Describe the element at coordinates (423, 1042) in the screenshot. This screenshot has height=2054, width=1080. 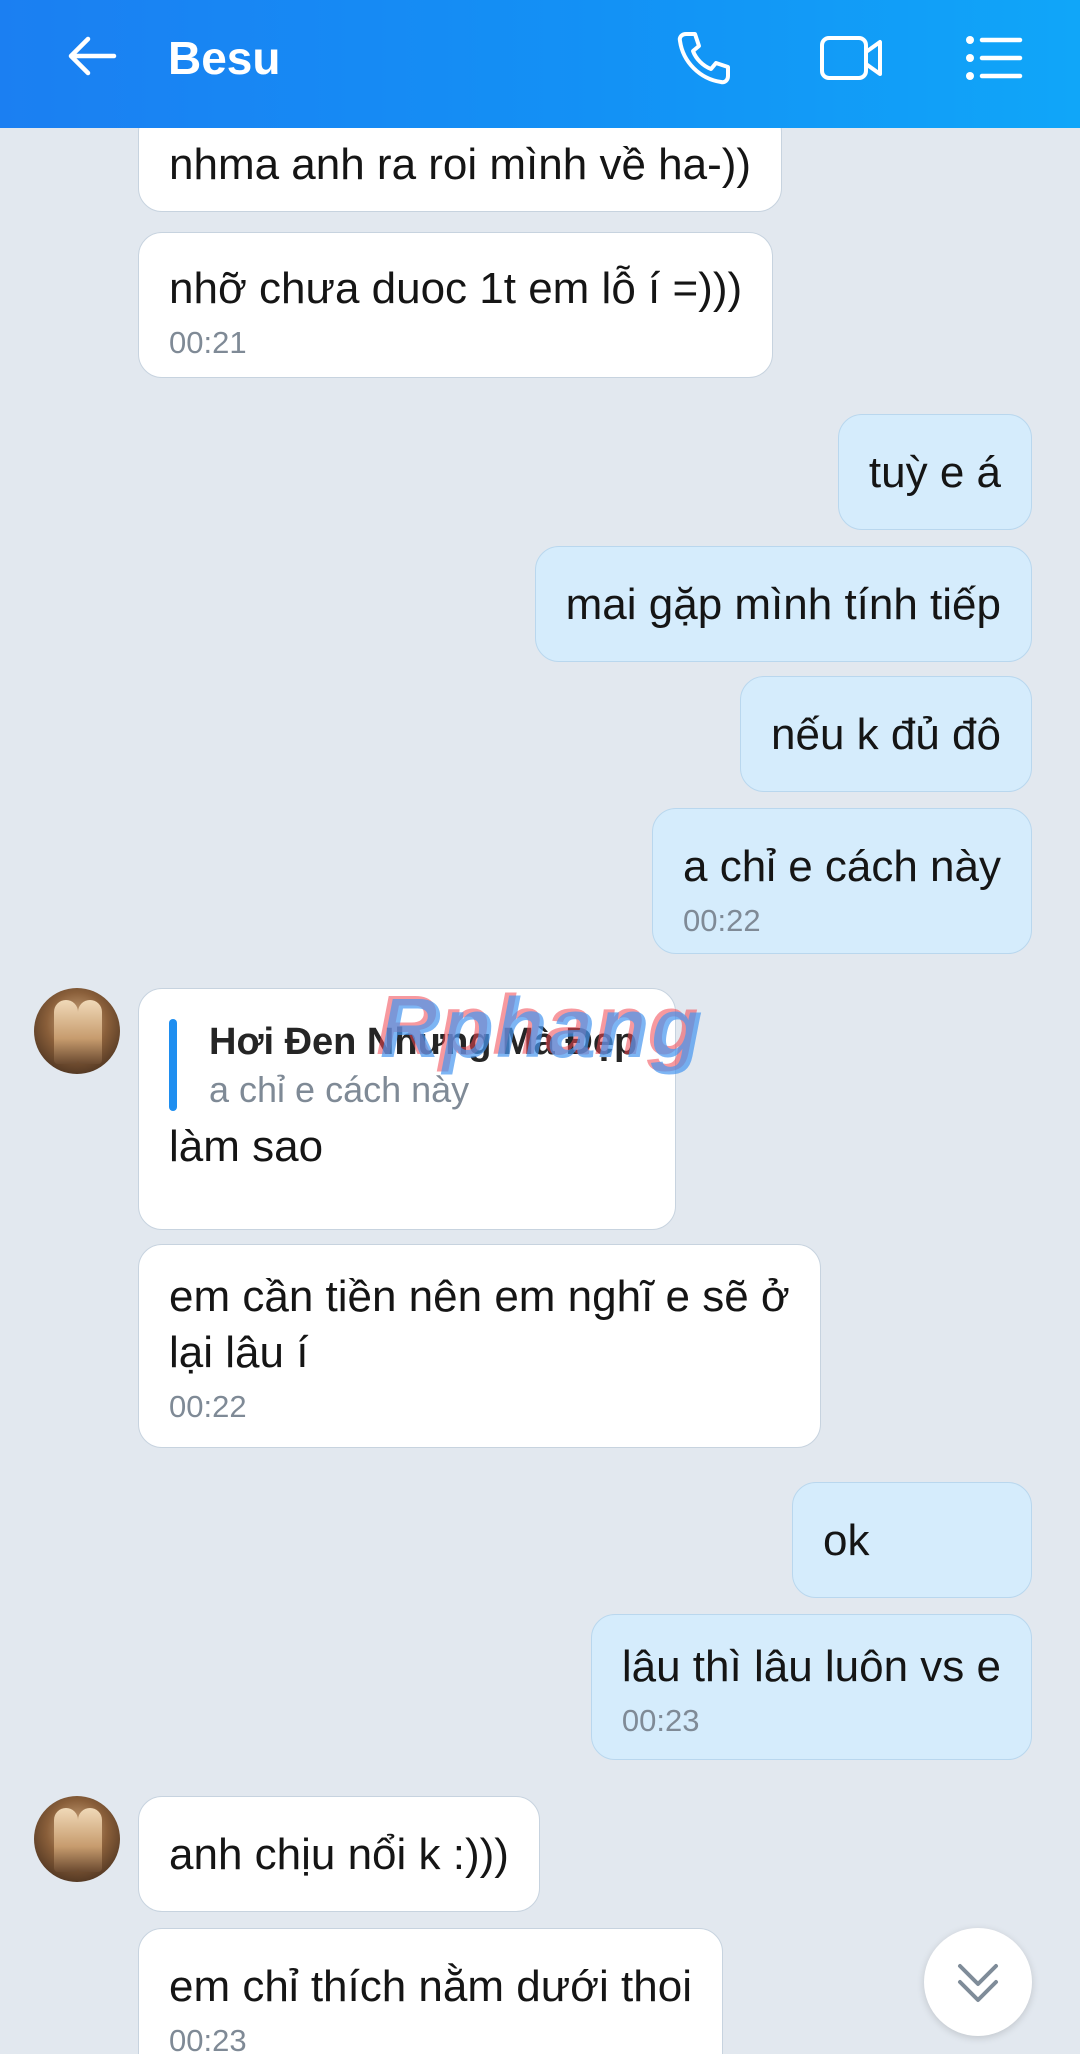
I see `quote-author: Hơi Đen Nhưng Mà Đẹp` at that location.